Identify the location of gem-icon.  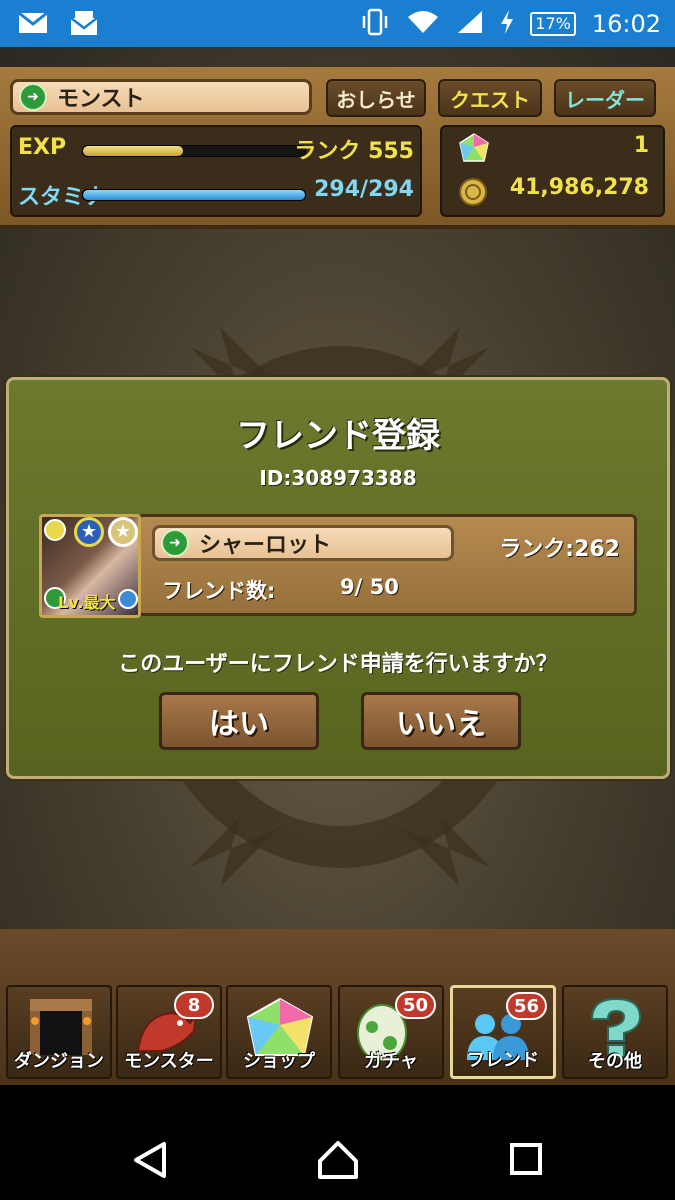
(474, 151).